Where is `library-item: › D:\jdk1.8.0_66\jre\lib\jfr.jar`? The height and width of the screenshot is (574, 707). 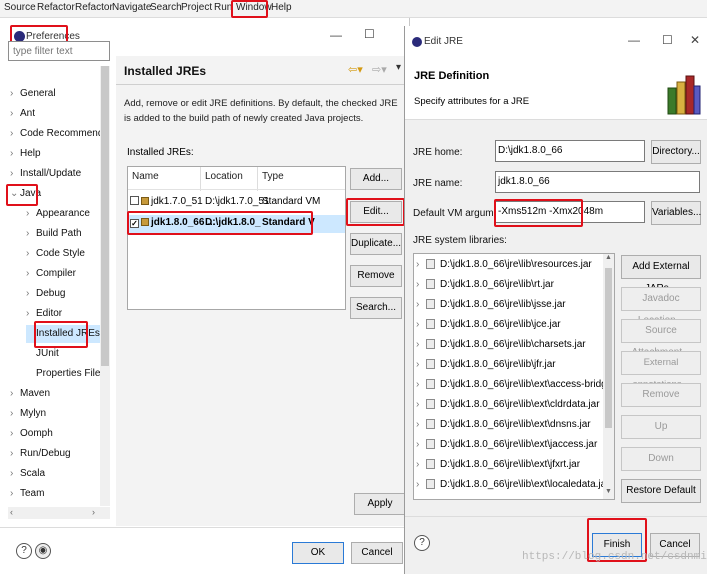
library-item: › D:\jdk1.8.0_66\jre\lib\jfr.jar is located at coordinates (486, 365).